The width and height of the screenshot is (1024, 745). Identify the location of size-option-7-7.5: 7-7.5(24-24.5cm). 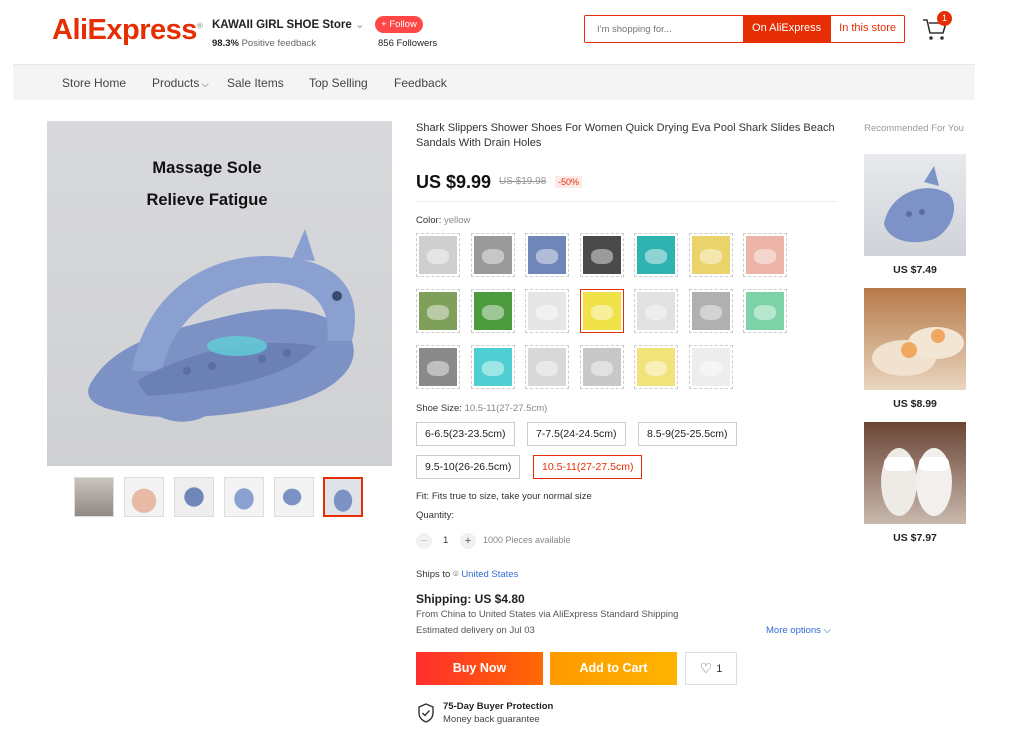
(576, 434).